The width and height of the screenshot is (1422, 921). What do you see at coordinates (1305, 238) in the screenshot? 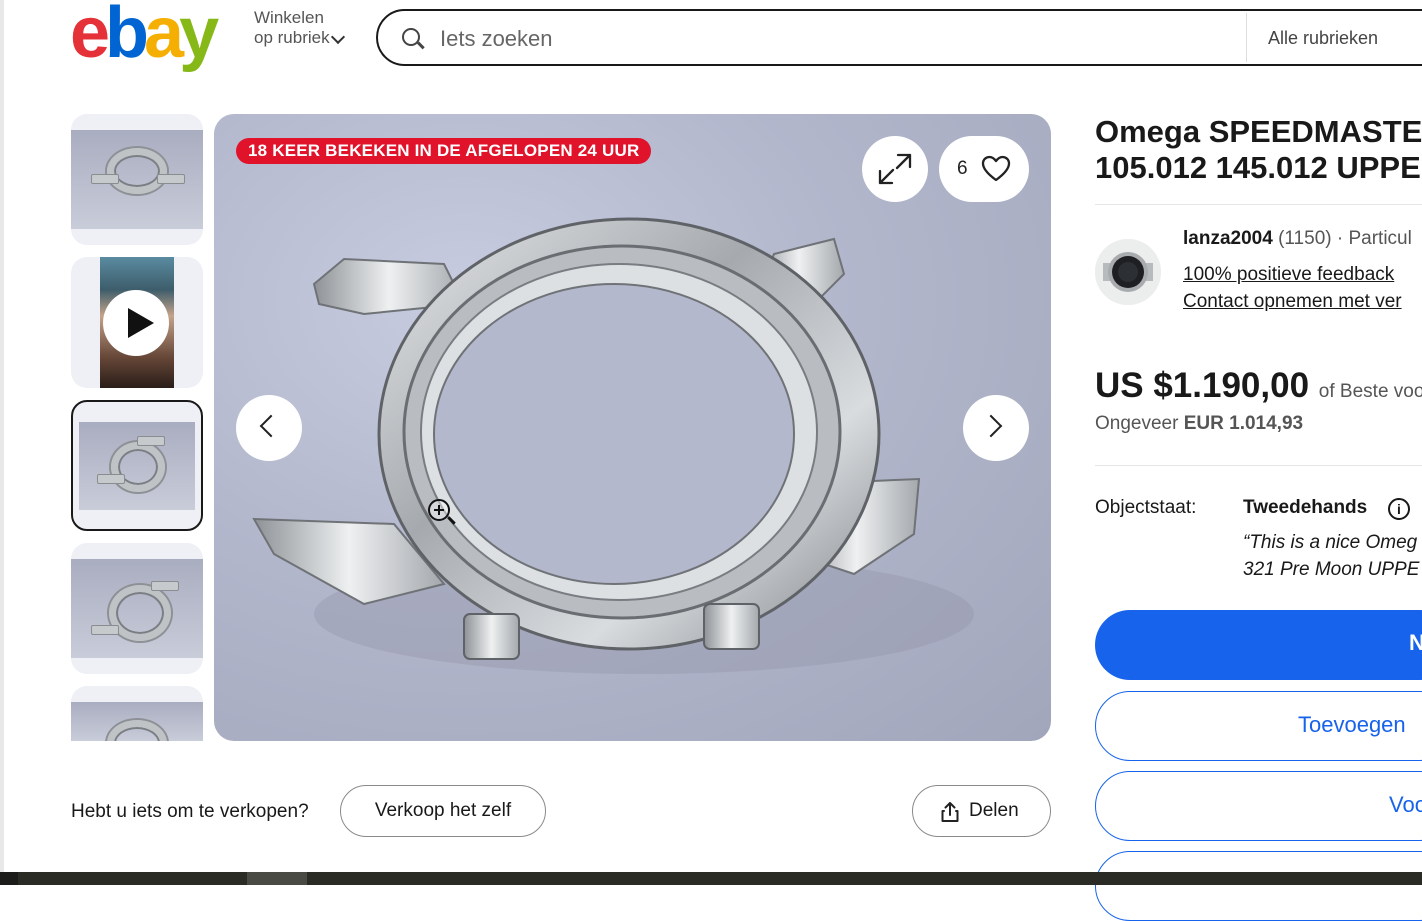
I see `seller-feedback-count: (1150)` at bounding box center [1305, 238].